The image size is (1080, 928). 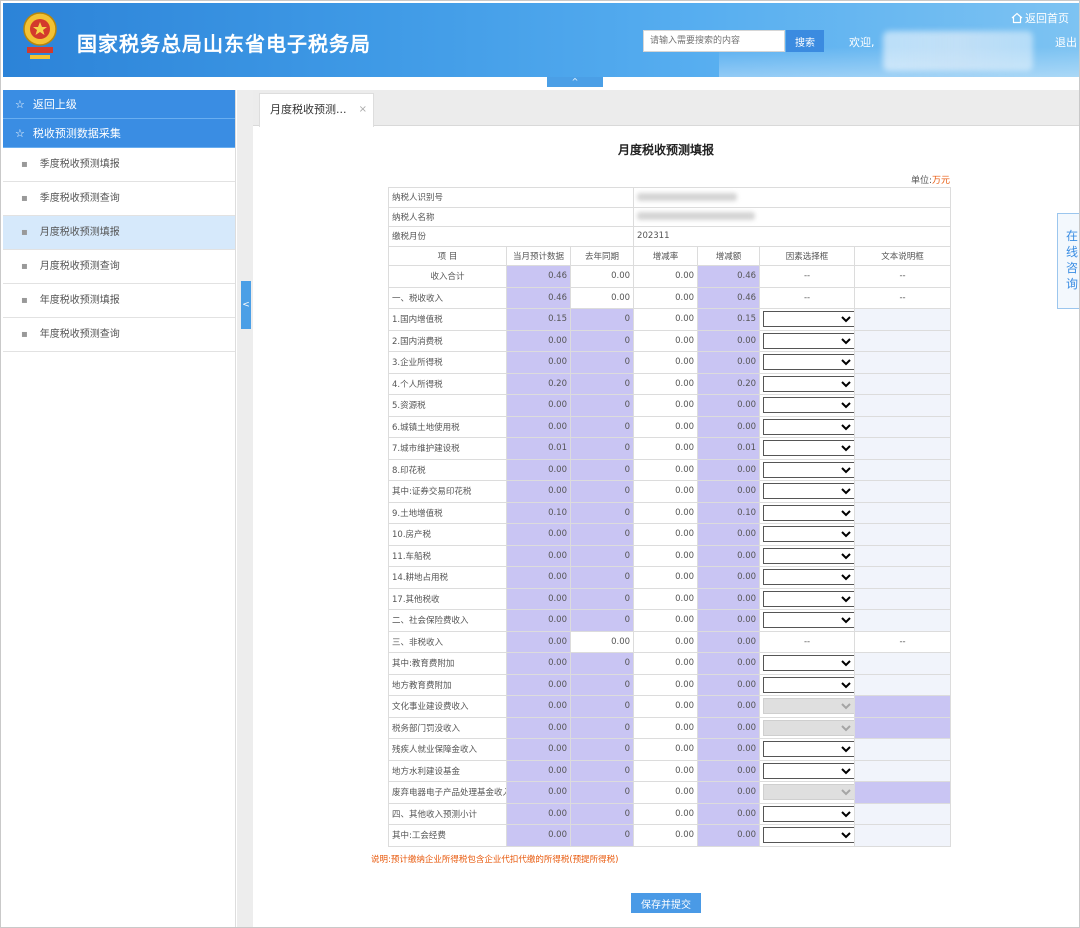 What do you see at coordinates (119, 233) in the screenshot?
I see `sidebar-item: ▪ 月度税收预测填报` at bounding box center [119, 233].